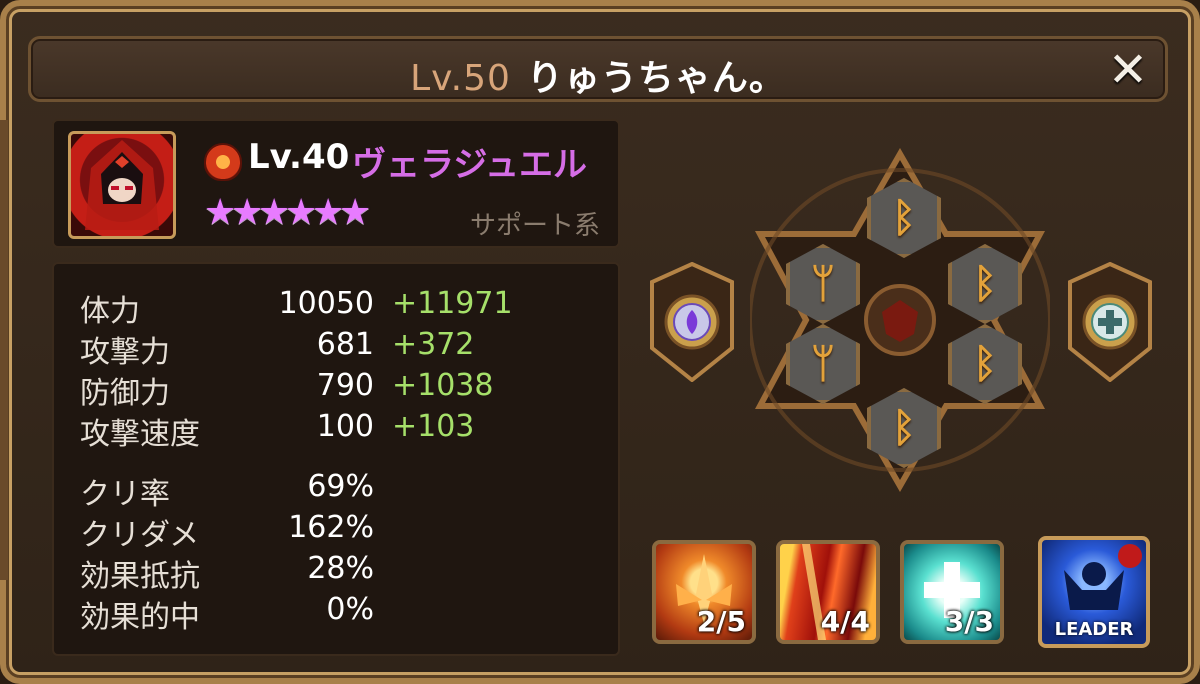  I want to click on stat-label: 防御力, so click(125, 393).